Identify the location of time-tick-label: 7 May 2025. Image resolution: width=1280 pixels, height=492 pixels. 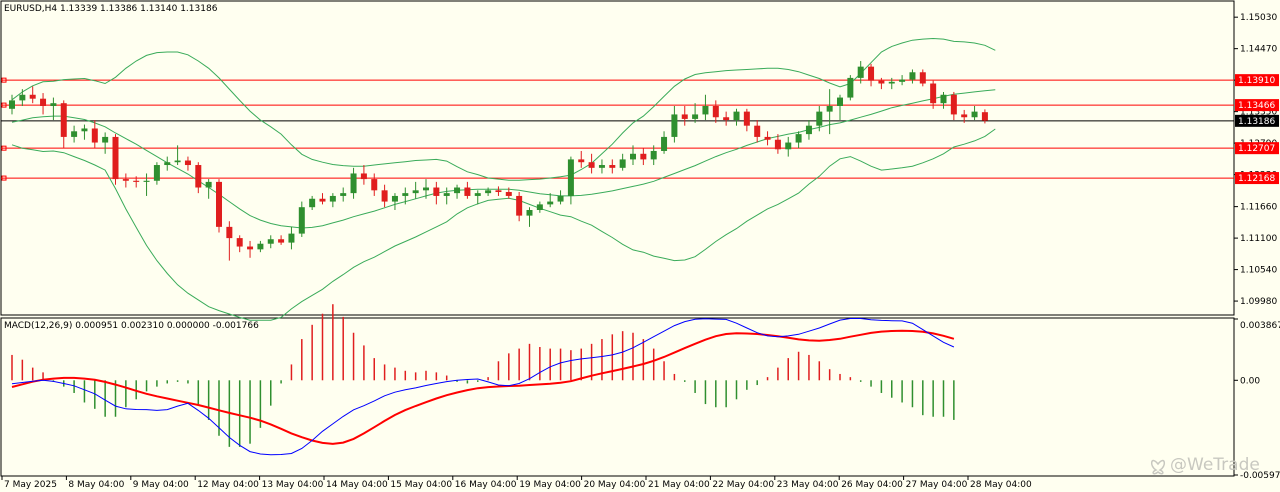
(30, 485).